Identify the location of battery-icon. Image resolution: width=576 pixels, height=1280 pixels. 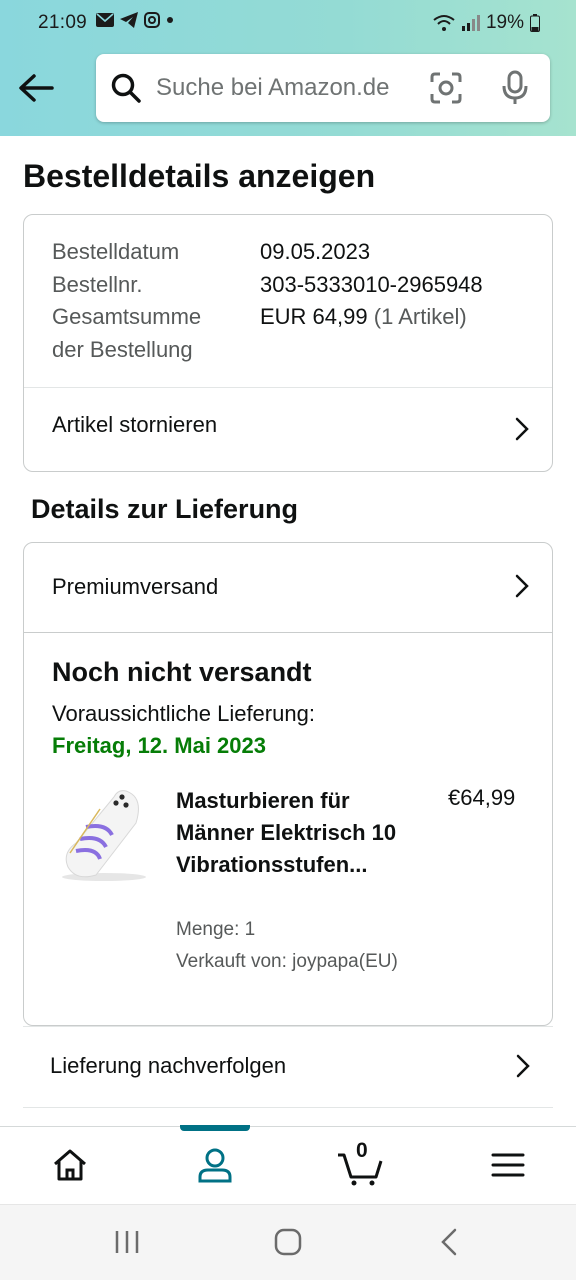
(535, 23).